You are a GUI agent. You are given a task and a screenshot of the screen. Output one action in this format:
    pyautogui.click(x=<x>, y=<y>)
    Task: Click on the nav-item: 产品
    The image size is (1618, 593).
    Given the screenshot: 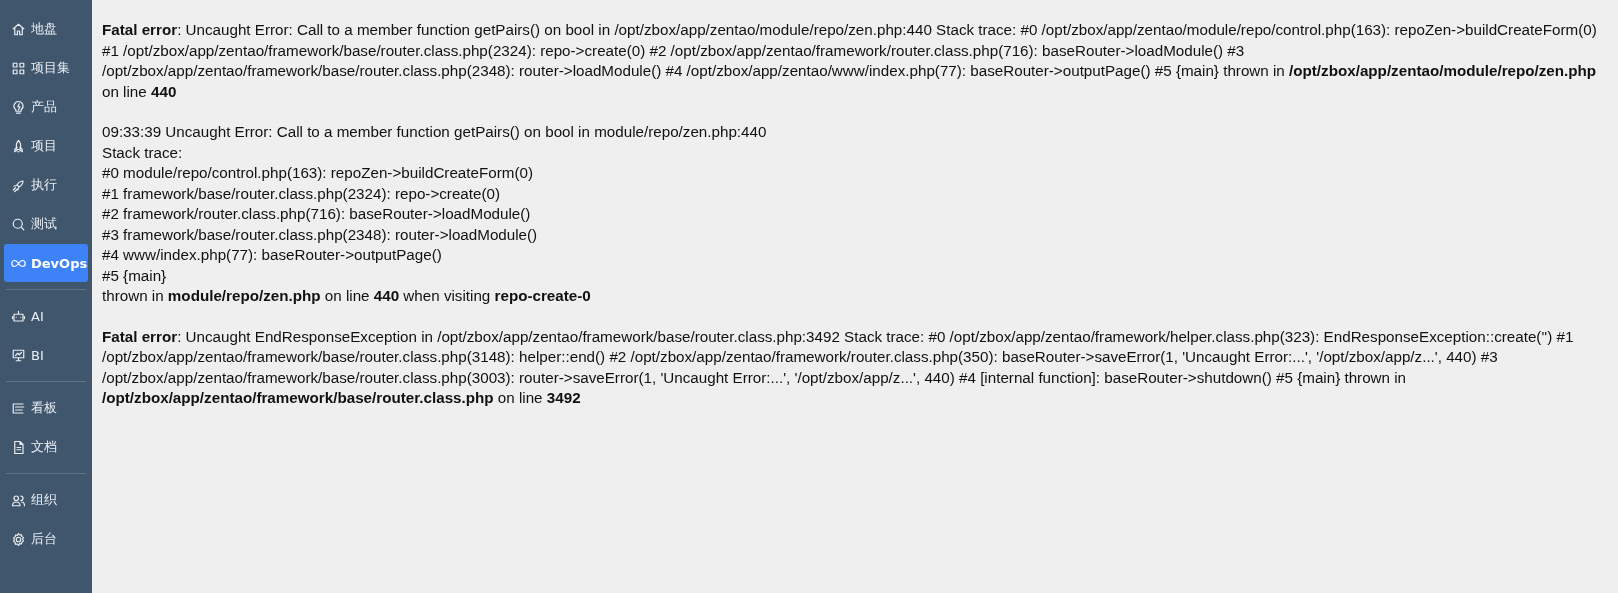 What is the action you would take?
    pyautogui.click(x=46, y=107)
    